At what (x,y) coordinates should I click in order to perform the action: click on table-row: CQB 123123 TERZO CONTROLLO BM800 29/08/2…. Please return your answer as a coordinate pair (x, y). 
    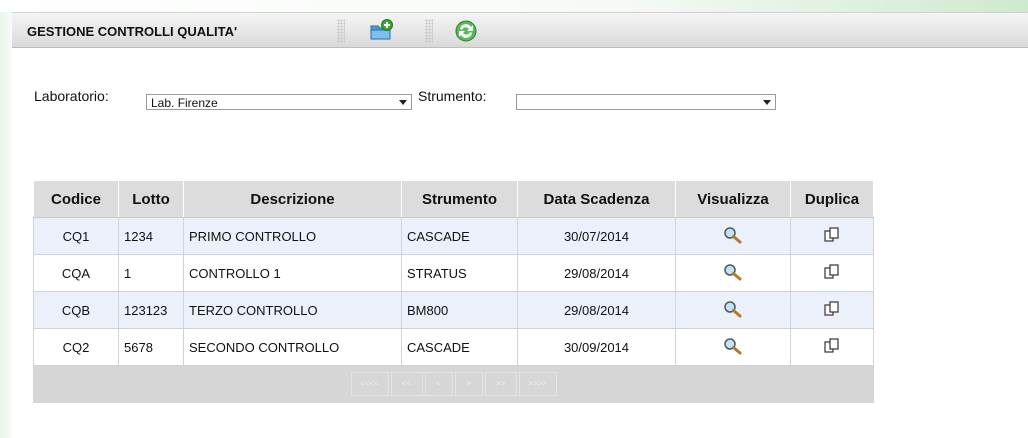
    Looking at the image, I should click on (453, 310).